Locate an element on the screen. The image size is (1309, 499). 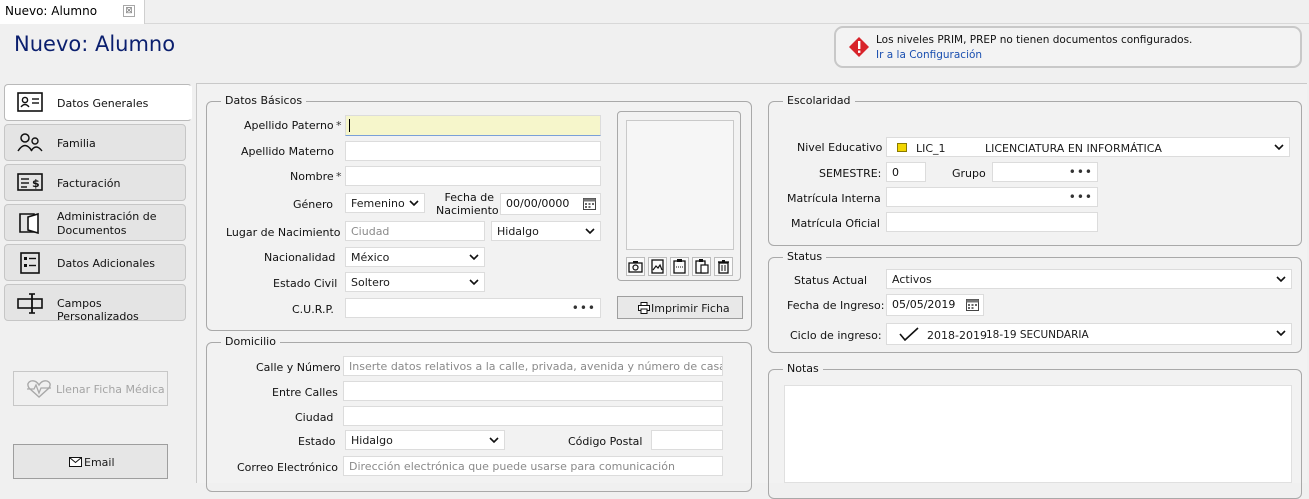
close-tab-icon: ⊠ is located at coordinates (129, 11).